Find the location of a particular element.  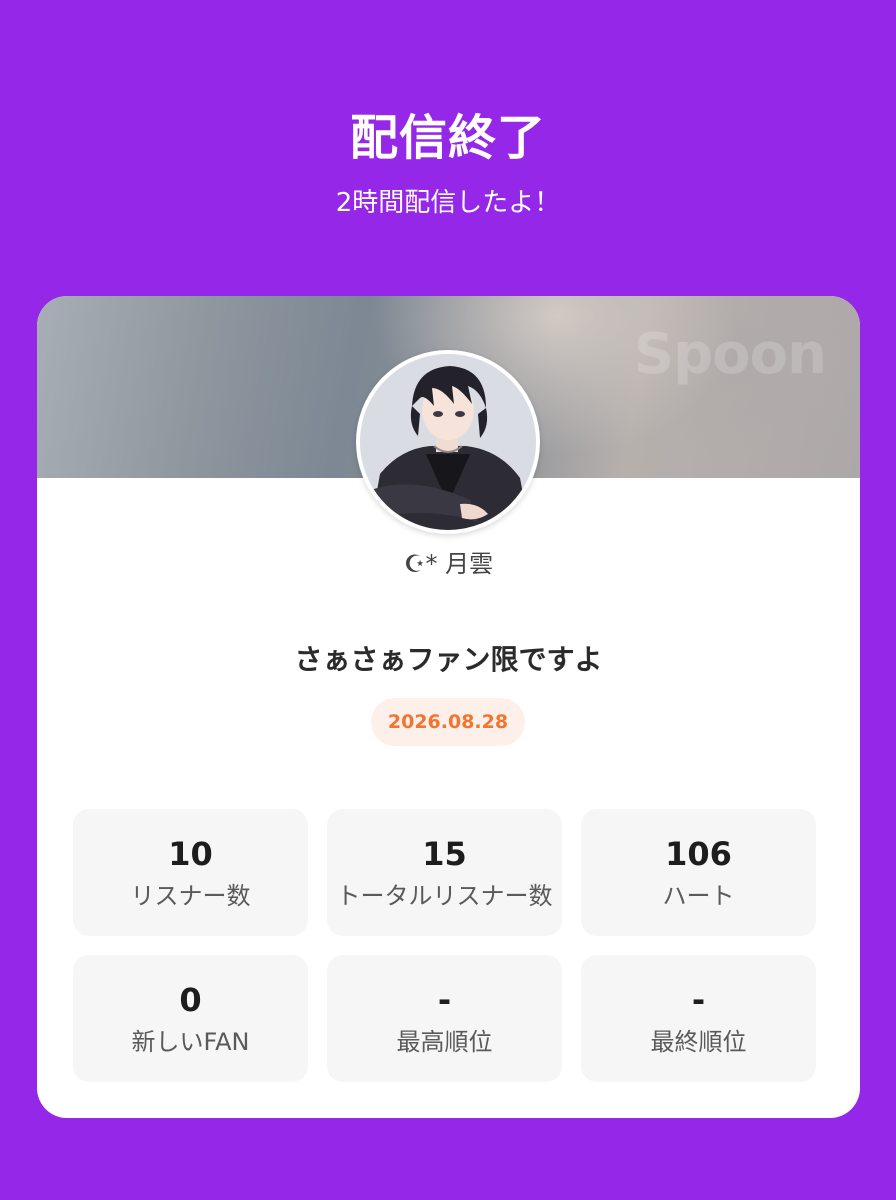

page-title: 配信終了 is located at coordinates (447, 138).